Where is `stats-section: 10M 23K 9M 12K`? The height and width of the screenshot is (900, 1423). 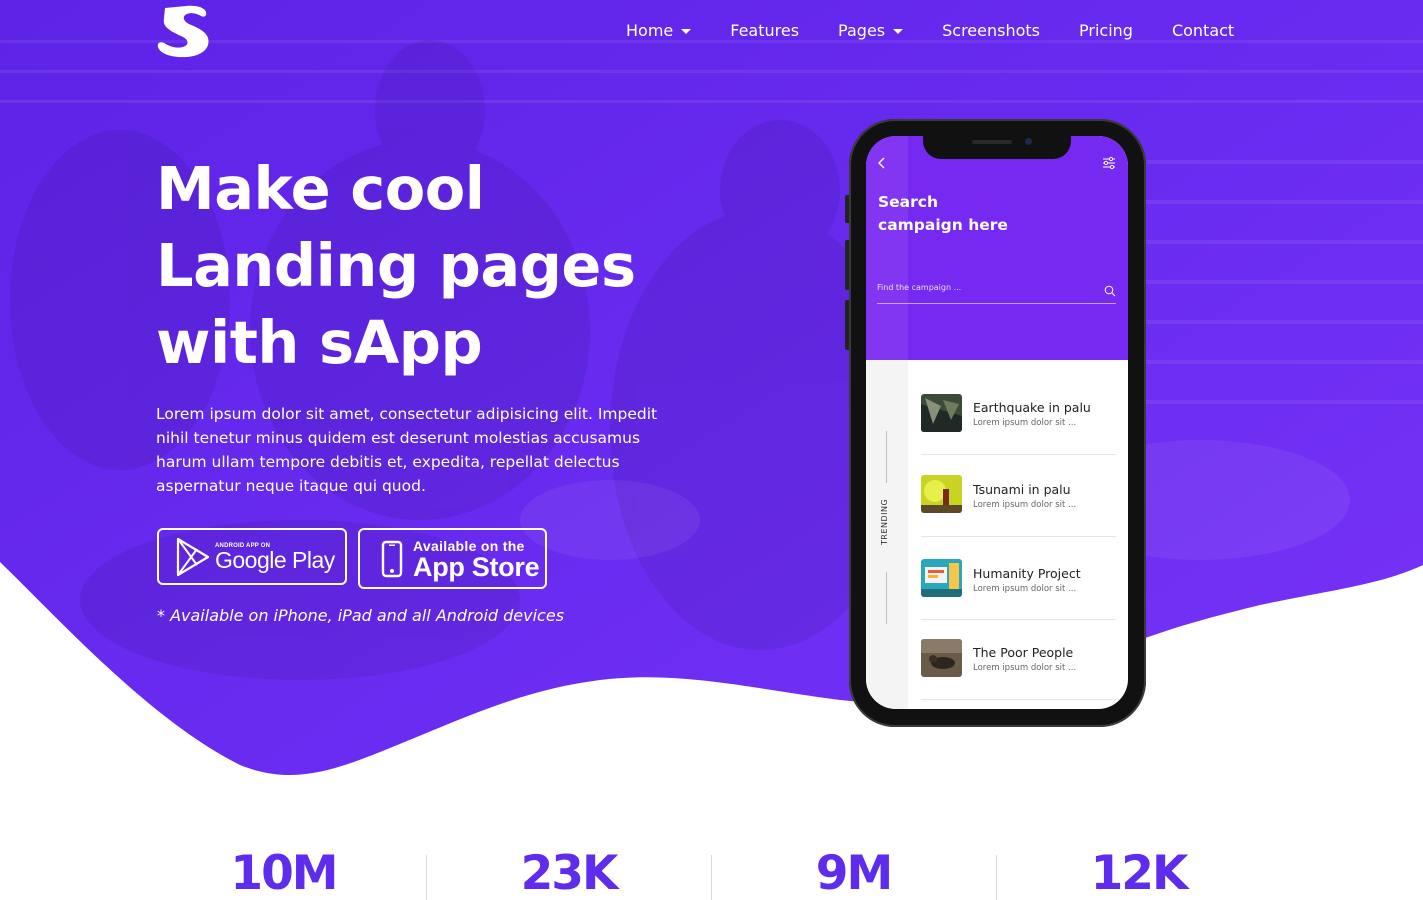 stats-section: 10M 23K 9M 12K is located at coordinates (711, 870).